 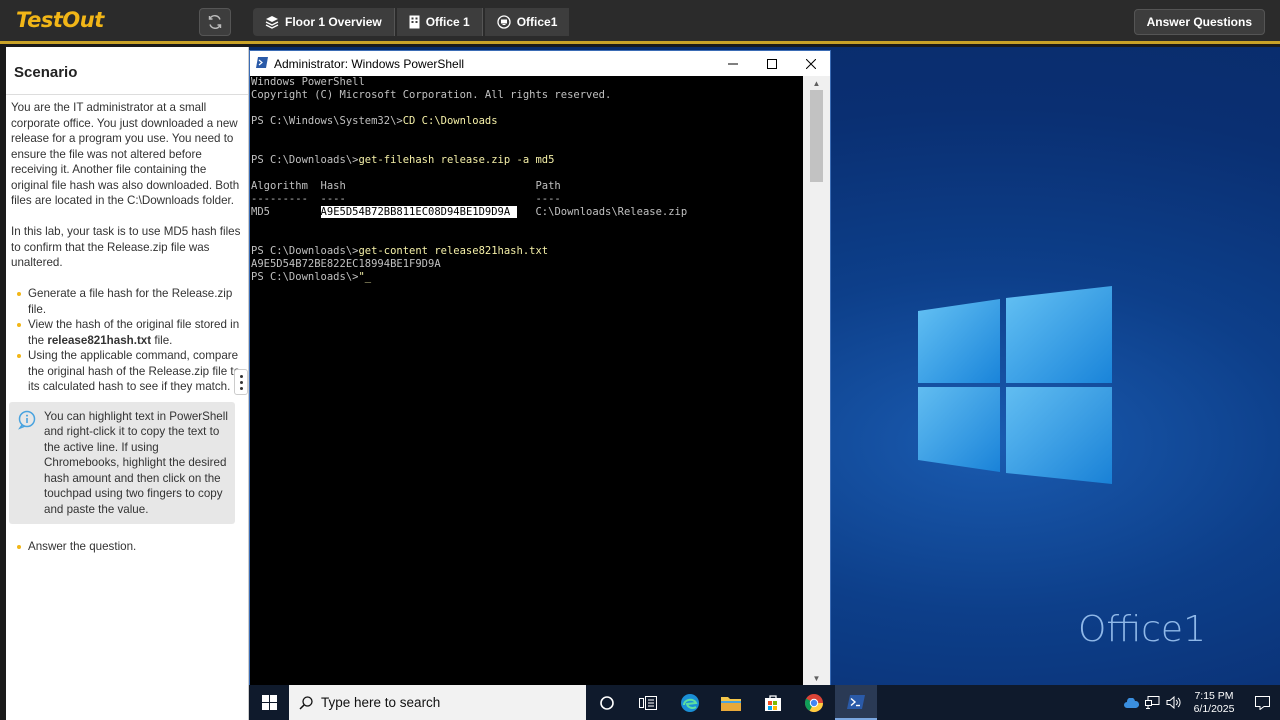 What do you see at coordinates (816, 83) in the screenshot?
I see `scroll-up-icon: ▲` at bounding box center [816, 83].